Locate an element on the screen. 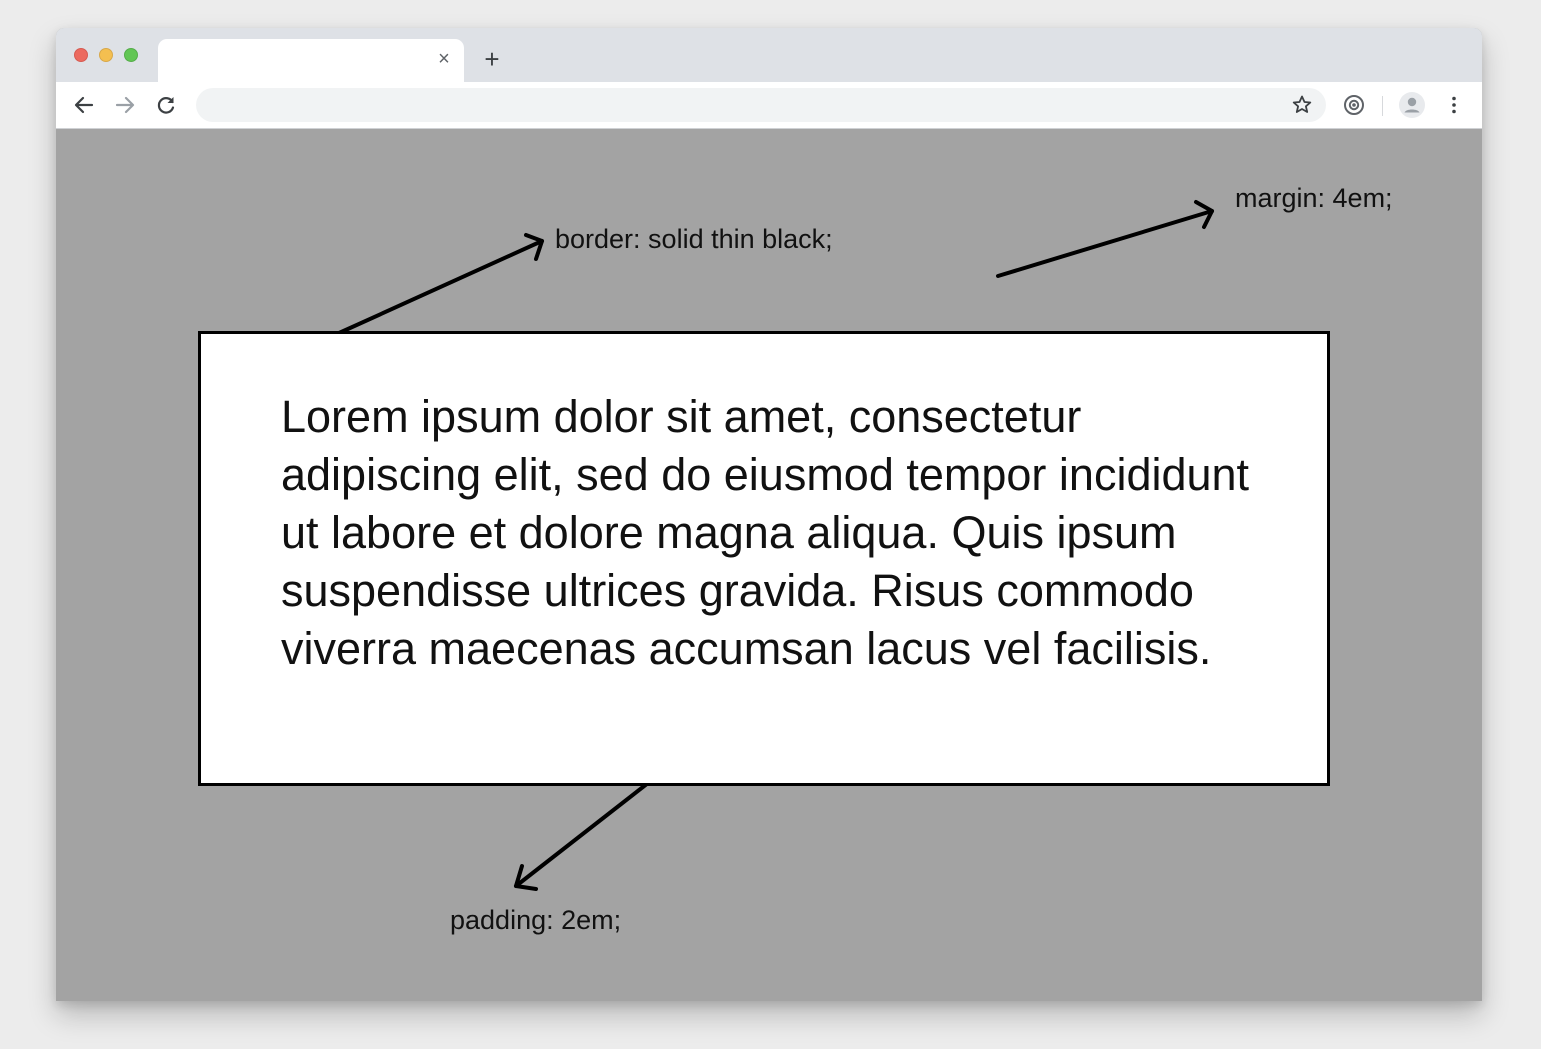  close-icon: × is located at coordinates (444, 59).